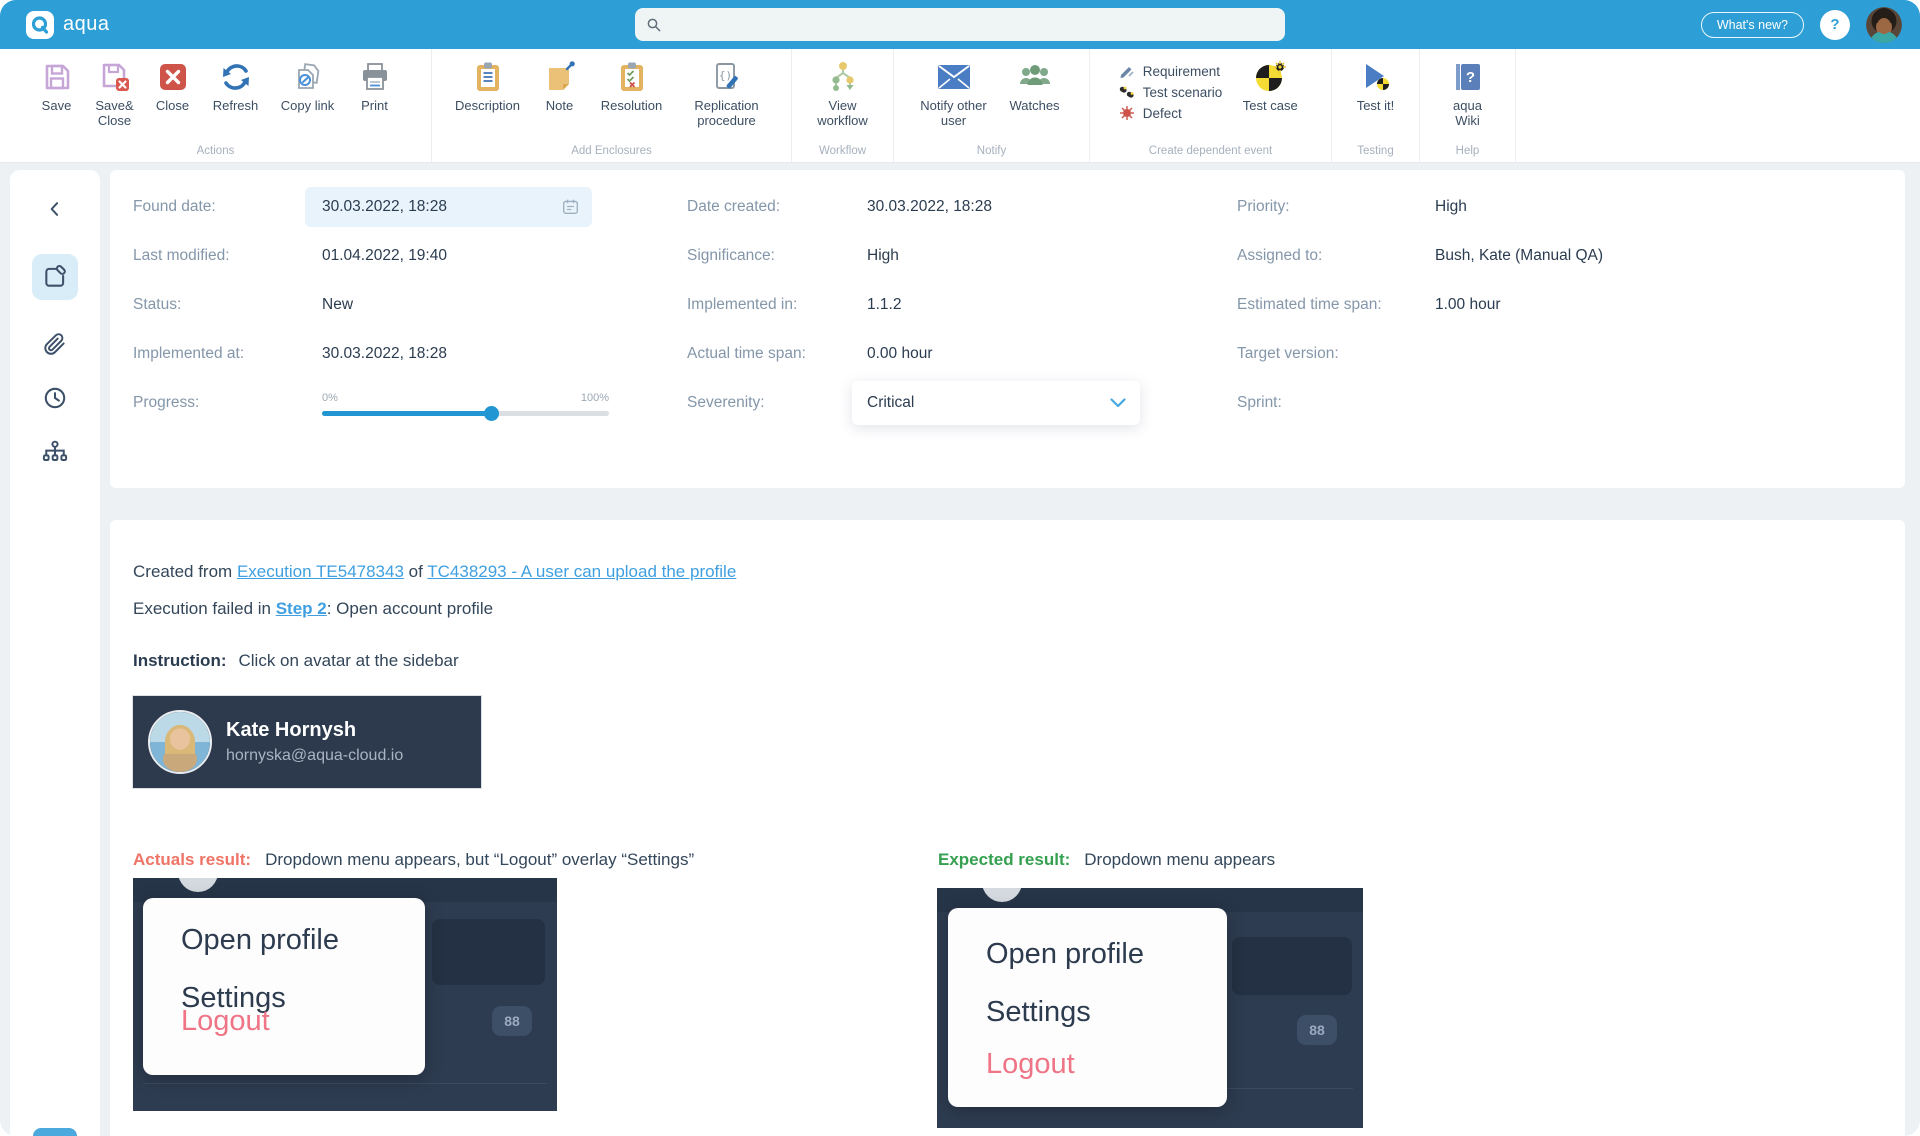 The image size is (1920, 1136). Describe the element at coordinates (1126, 113) in the screenshot. I see `defect-bug-icon` at that location.